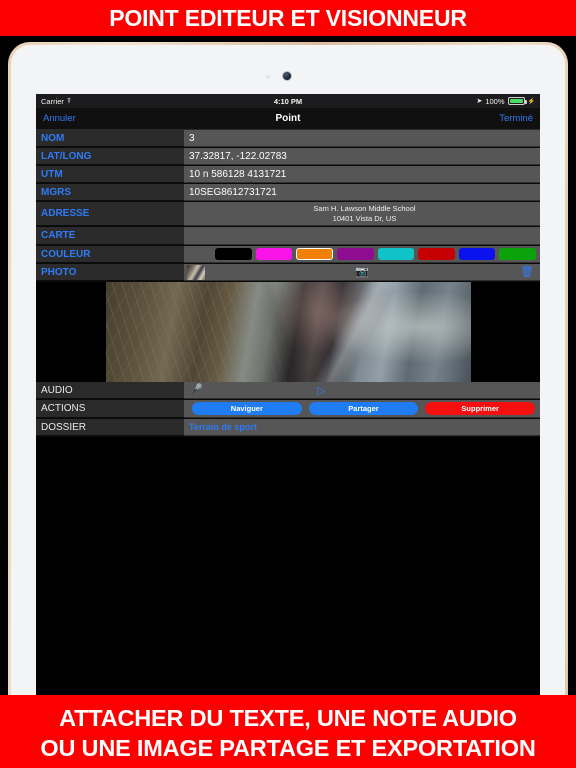  Describe the element at coordinates (110, 427) in the screenshot. I see `label-dossier: DOSSIER` at that location.